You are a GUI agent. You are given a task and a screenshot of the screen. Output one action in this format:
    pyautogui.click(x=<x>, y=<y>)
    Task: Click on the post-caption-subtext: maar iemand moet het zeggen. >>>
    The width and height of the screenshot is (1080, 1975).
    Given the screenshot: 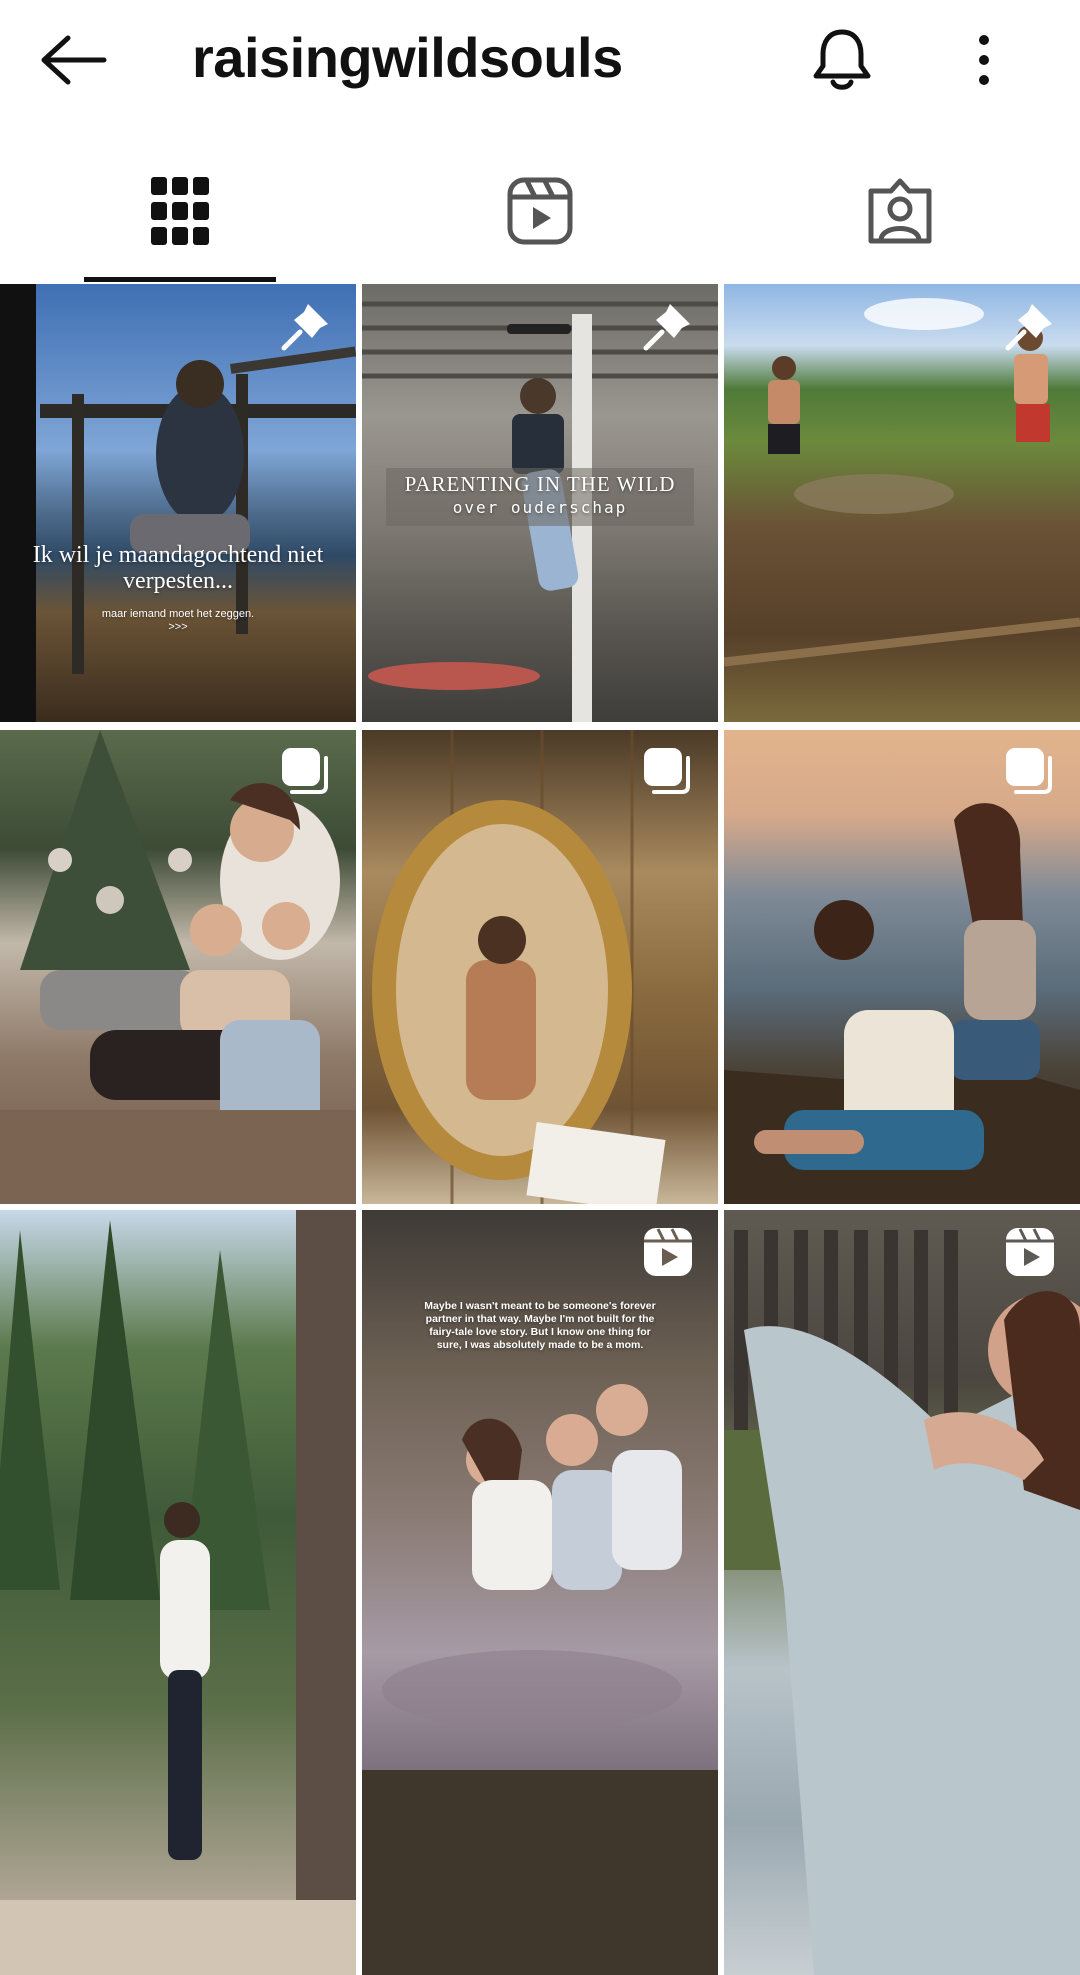 What is the action you would take?
    pyautogui.click(x=178, y=621)
    